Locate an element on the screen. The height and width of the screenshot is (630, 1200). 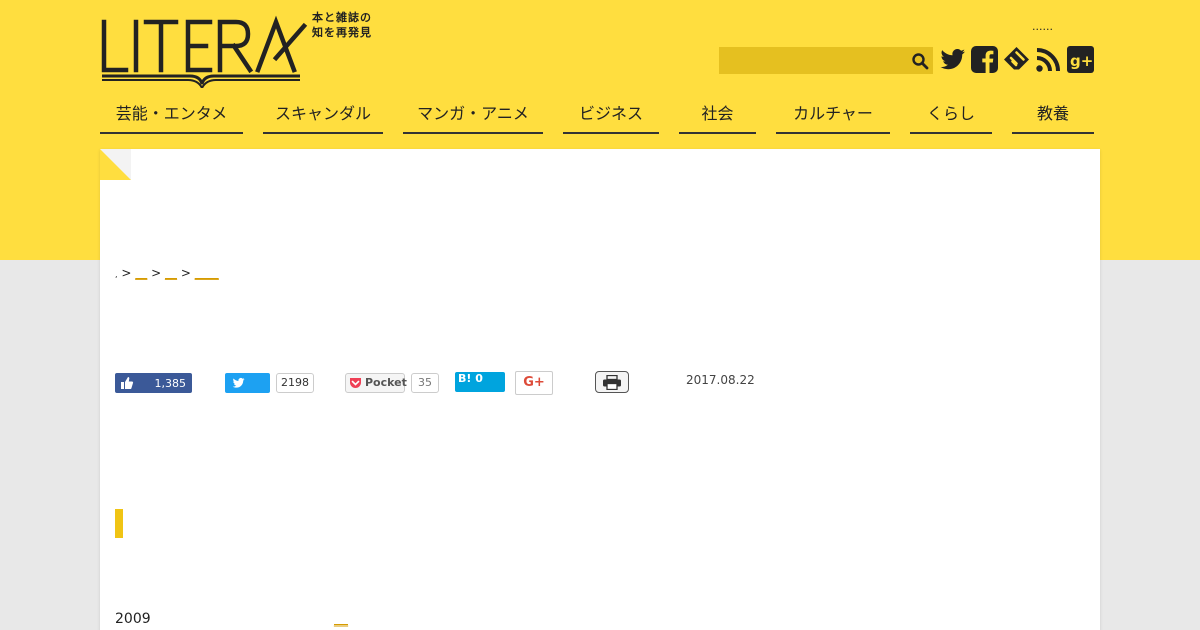
hatena-bookmark-button: B! 0 is located at coordinates (480, 382).